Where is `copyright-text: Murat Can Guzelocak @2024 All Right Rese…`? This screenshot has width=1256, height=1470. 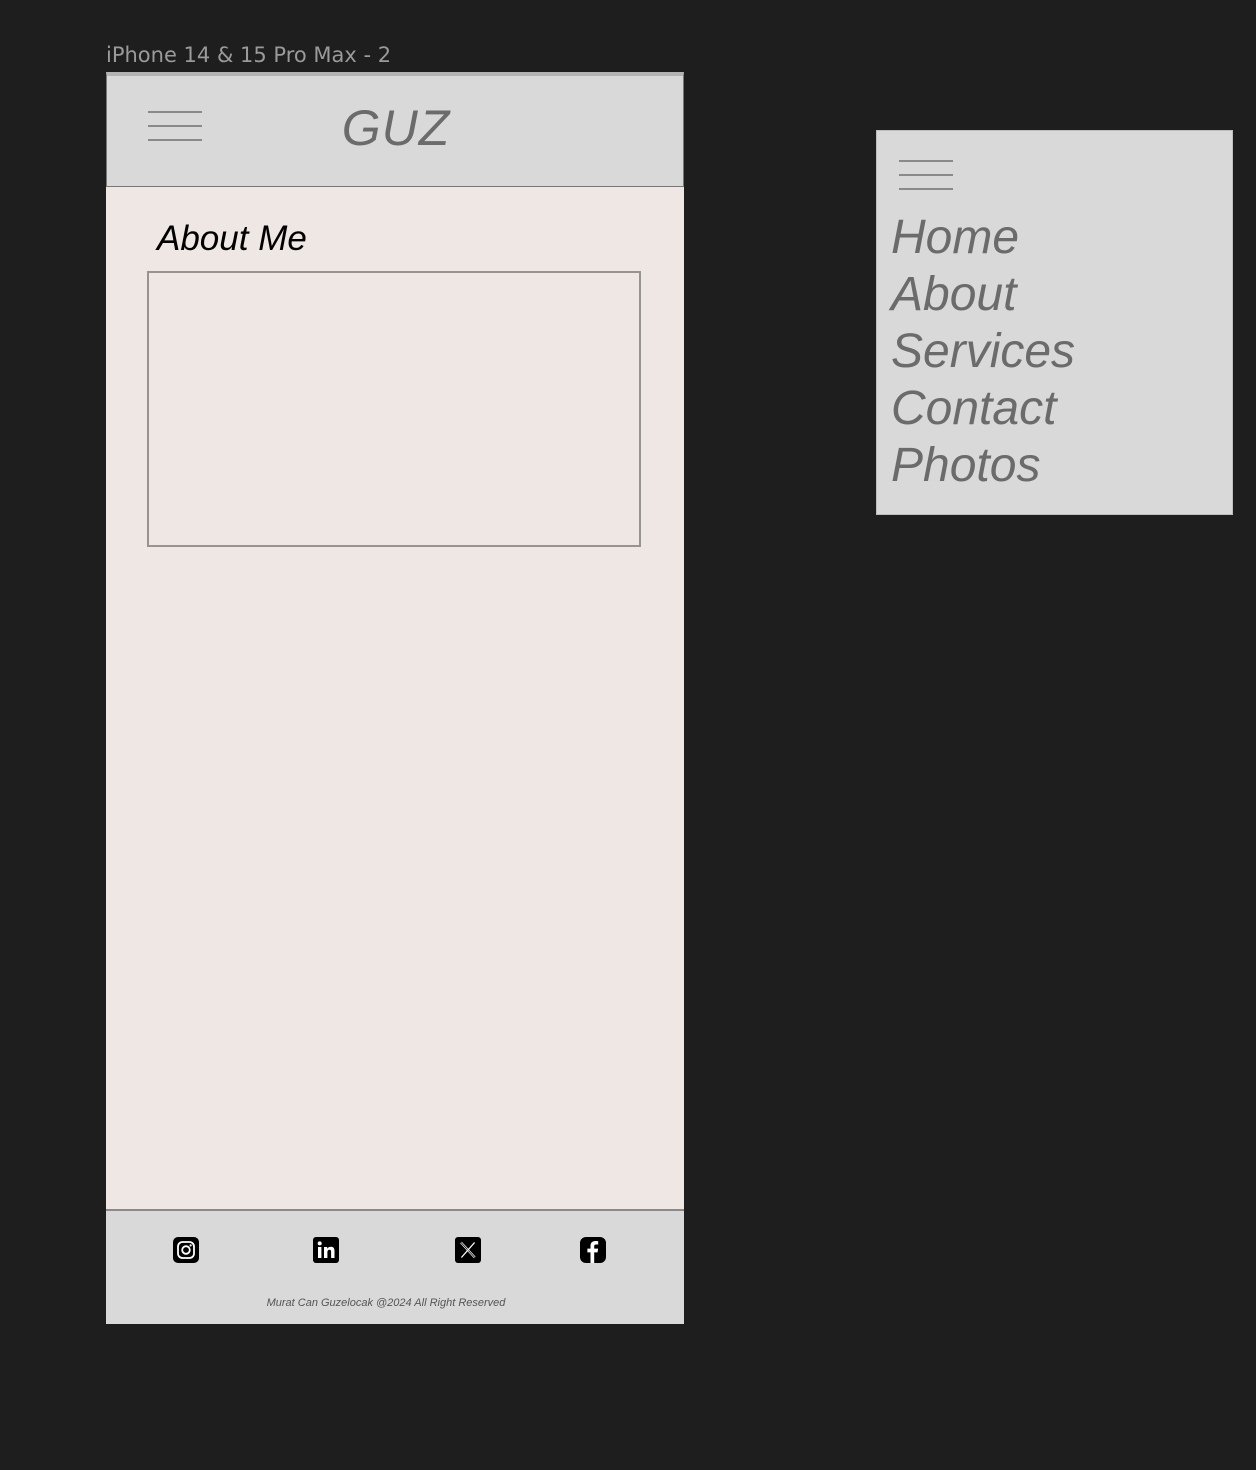 copyright-text: Murat Can Guzelocak @2024 All Right Rese… is located at coordinates (386, 1303).